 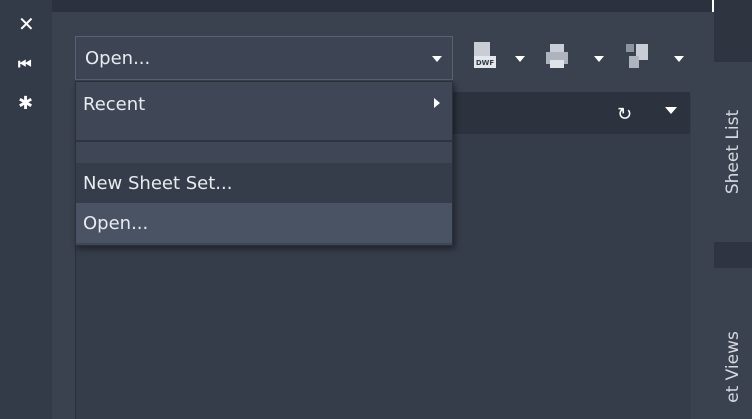 I want to click on side-toolbar: ✕ ⏮ ✱, so click(x=26, y=209).